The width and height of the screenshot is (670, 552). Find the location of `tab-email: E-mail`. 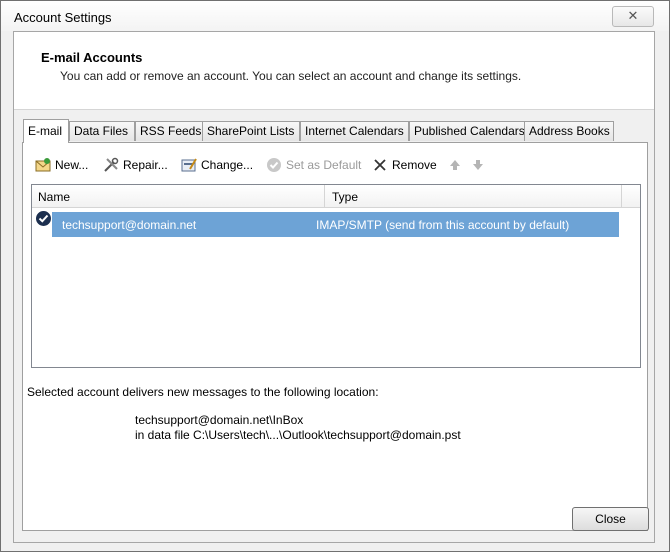

tab-email: E-mail is located at coordinates (46, 131).